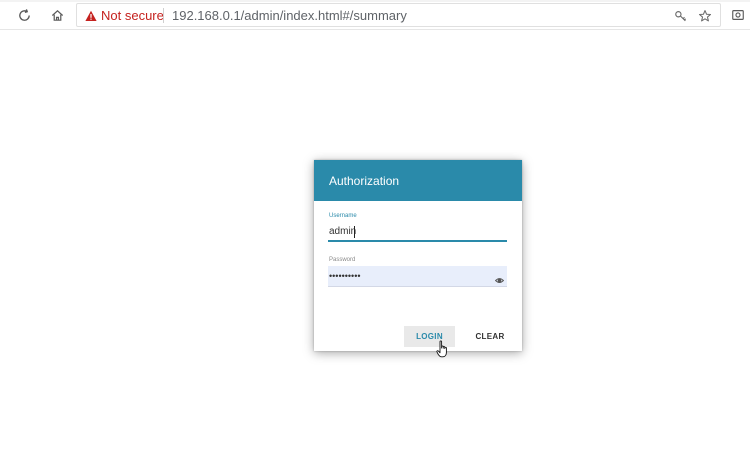 This screenshot has width=750, height=450. What do you see at coordinates (163, 15) in the screenshot?
I see `address-divider` at bounding box center [163, 15].